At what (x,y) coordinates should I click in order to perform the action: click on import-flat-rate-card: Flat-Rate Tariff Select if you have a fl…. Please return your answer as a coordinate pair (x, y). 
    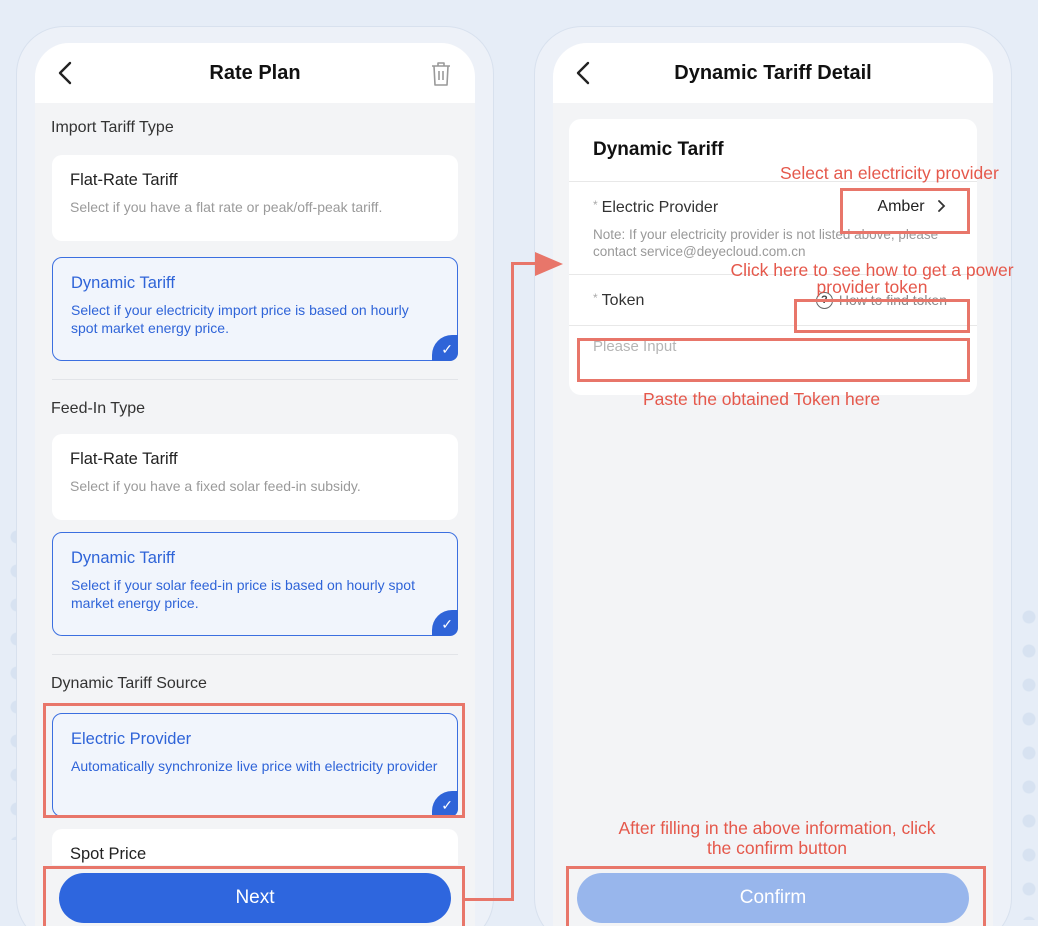
    Looking at the image, I should click on (255, 198).